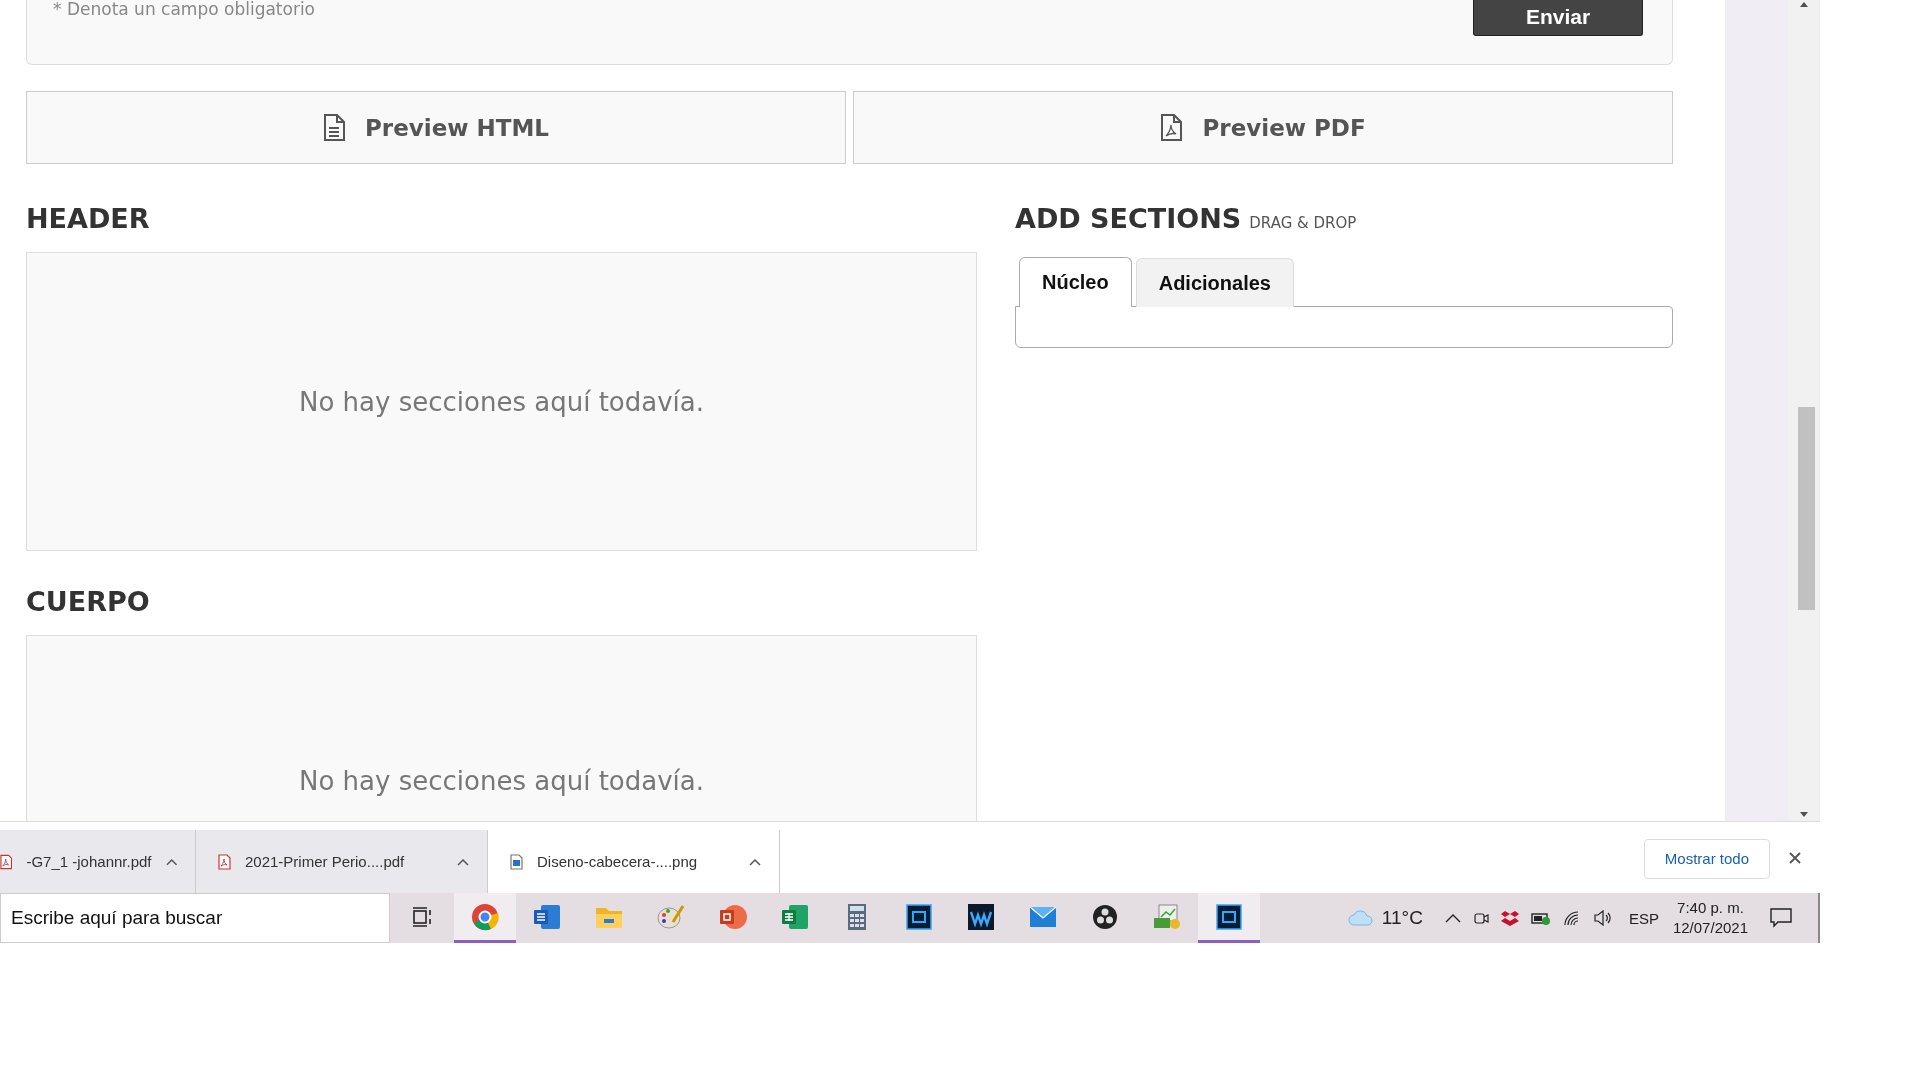 The width and height of the screenshot is (1920, 1080). Describe the element at coordinates (1167, 916) in the screenshot. I see `money-icon` at that location.